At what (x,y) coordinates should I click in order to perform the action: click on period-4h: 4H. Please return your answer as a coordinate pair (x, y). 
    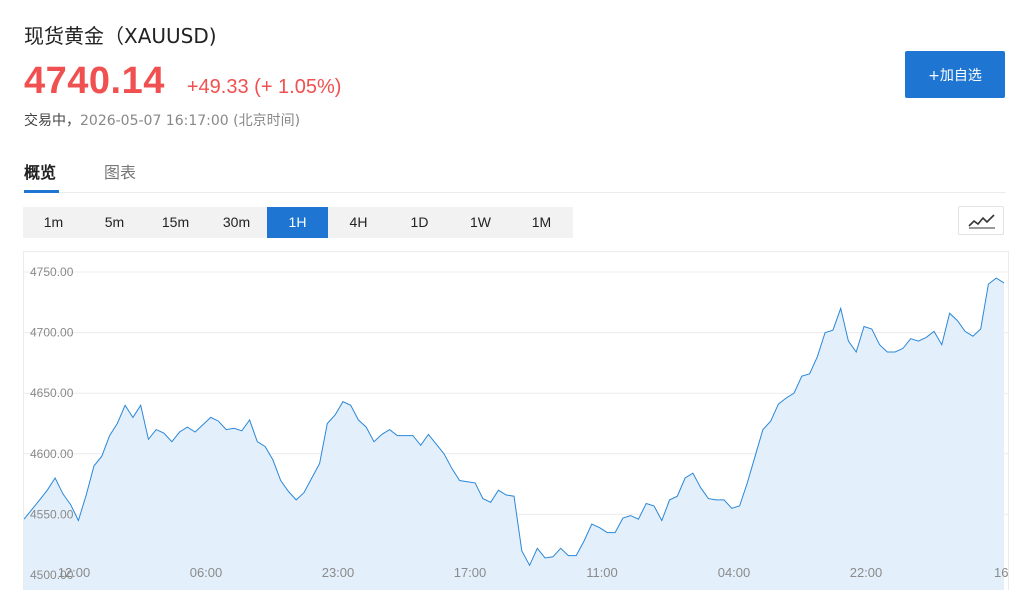
    Looking at the image, I should click on (358, 222).